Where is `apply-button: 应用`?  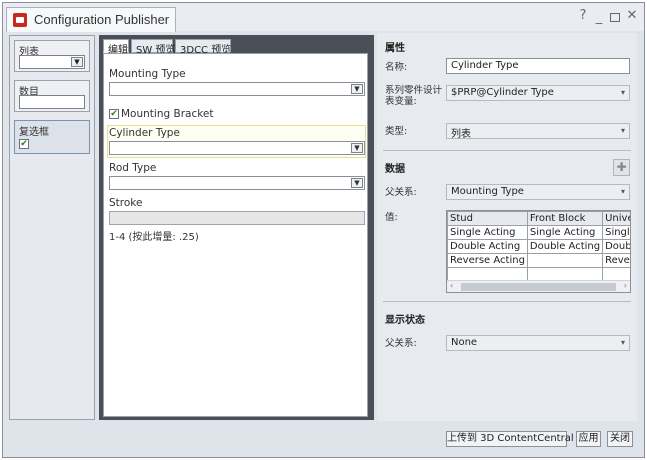
apply-button: 应用 is located at coordinates (588, 439).